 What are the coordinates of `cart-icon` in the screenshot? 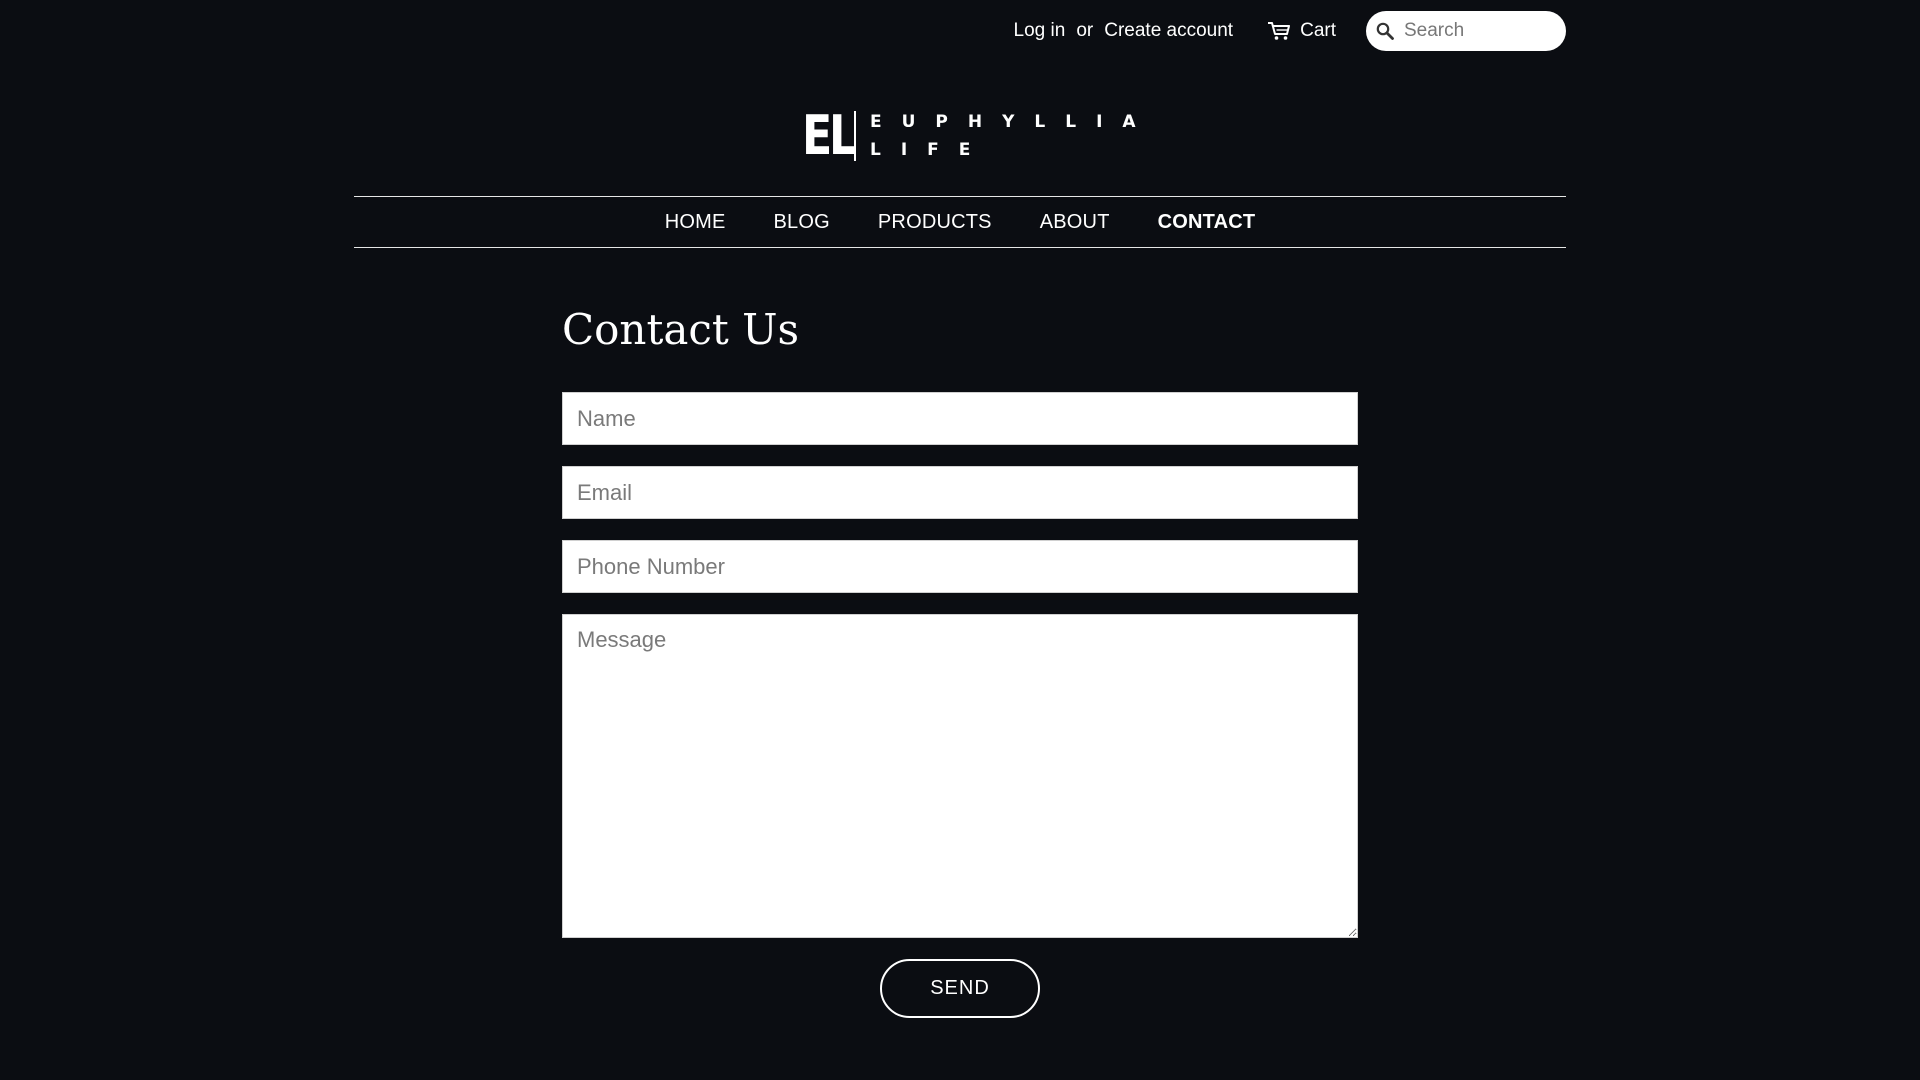 It's located at (1279, 31).